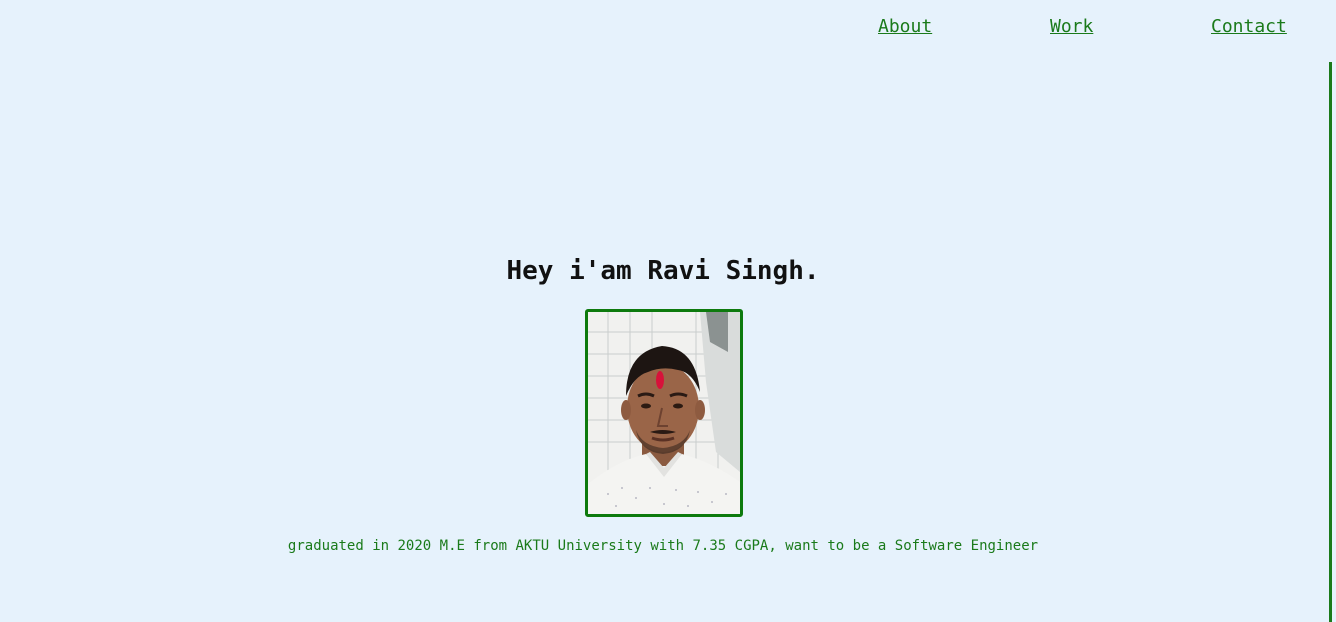 This screenshot has width=1336, height=622. What do you see at coordinates (668, 28) in the screenshot?
I see `top-nav: About Work Contact` at bounding box center [668, 28].